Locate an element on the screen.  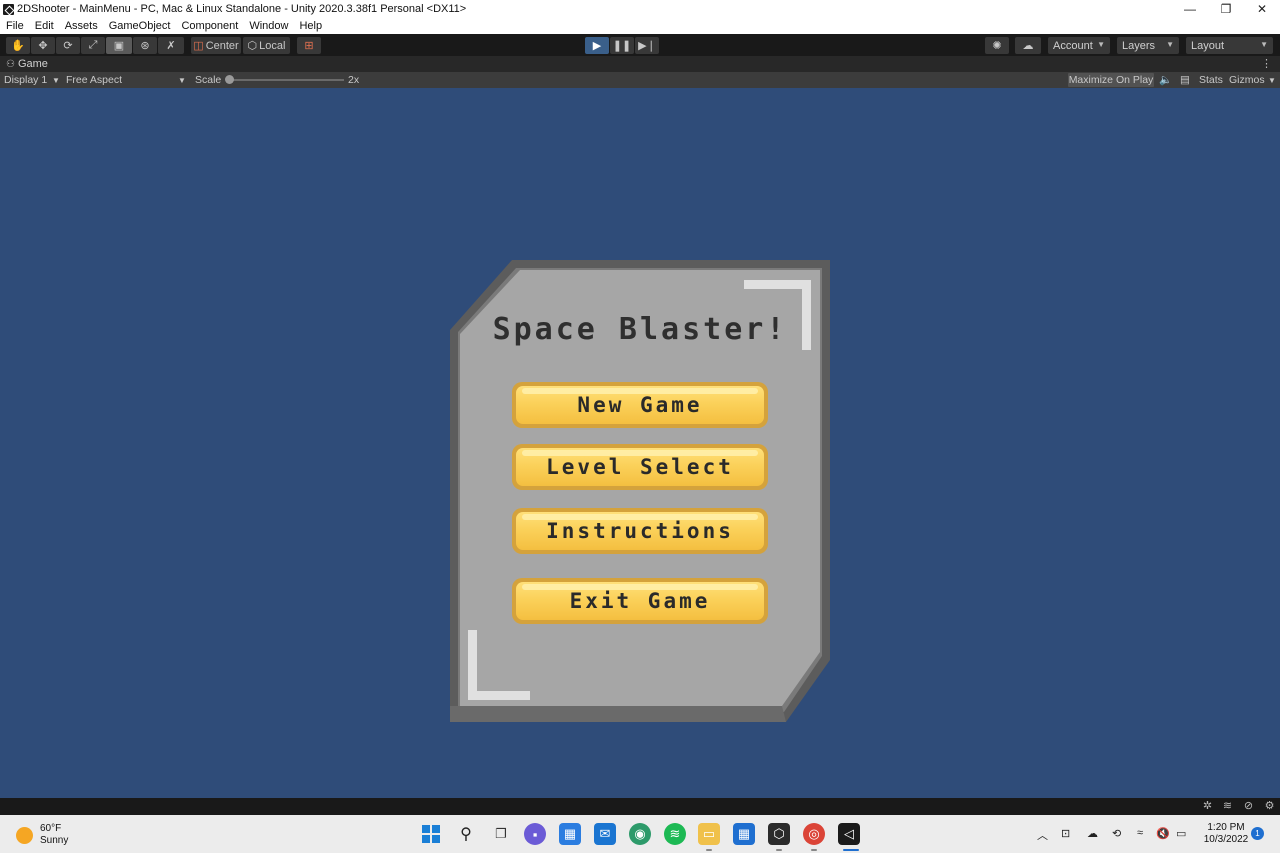
cache-server-icon: ≋ is located at coordinates (1227, 806).